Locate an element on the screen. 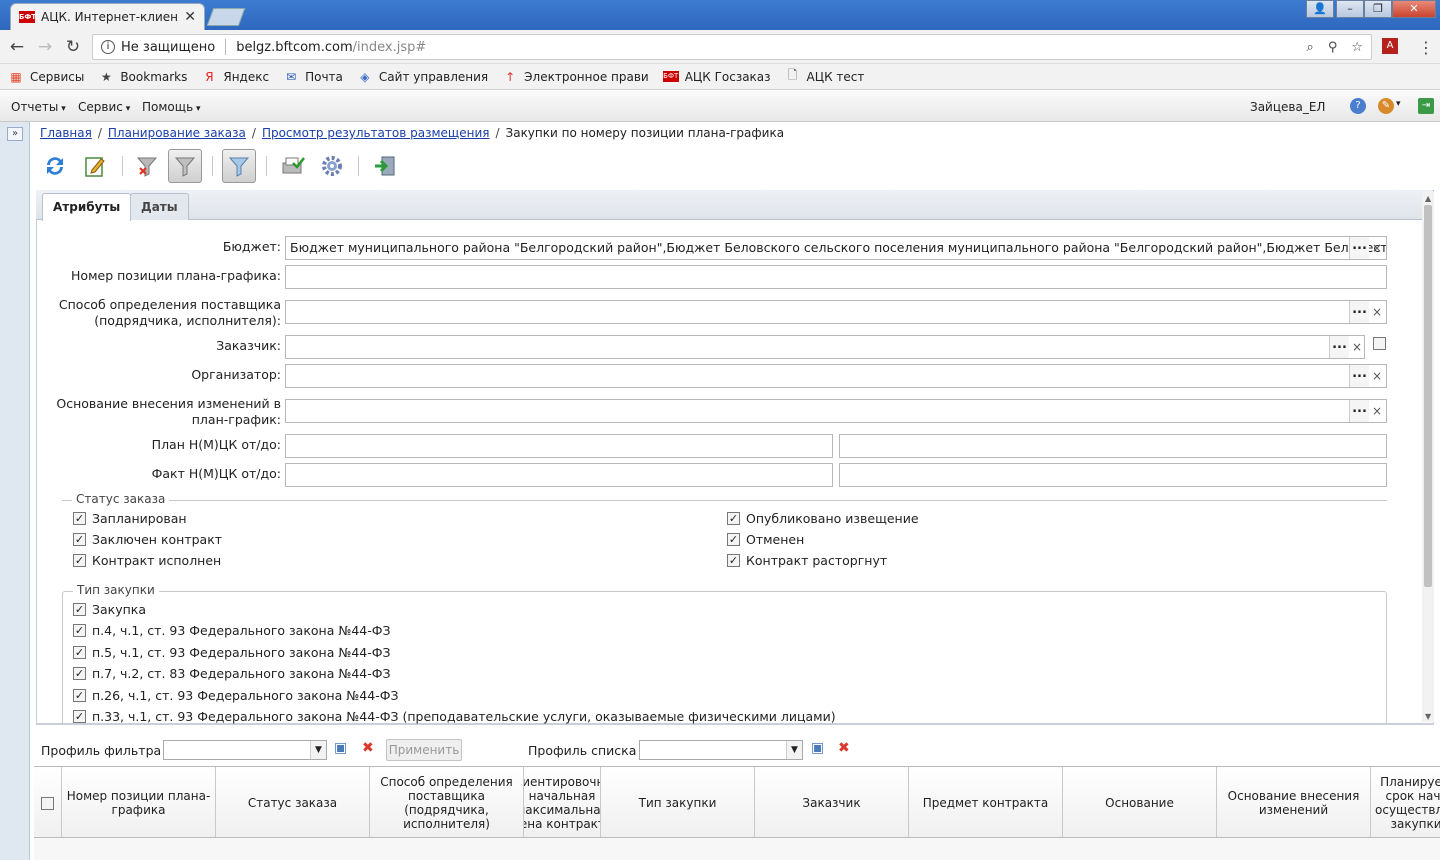 The width and height of the screenshot is (1440, 860). status-terminated-checkbox: ✓ Контракт расторгнут is located at coordinates (807, 560).